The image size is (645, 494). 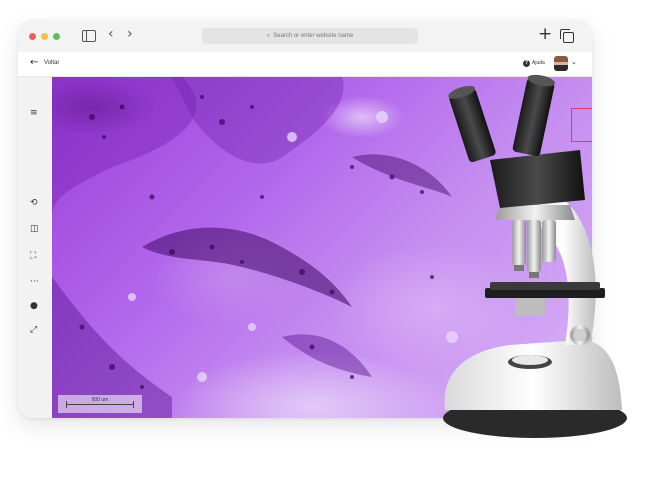 What do you see at coordinates (567, 36) in the screenshot?
I see `tabs-icon` at bounding box center [567, 36].